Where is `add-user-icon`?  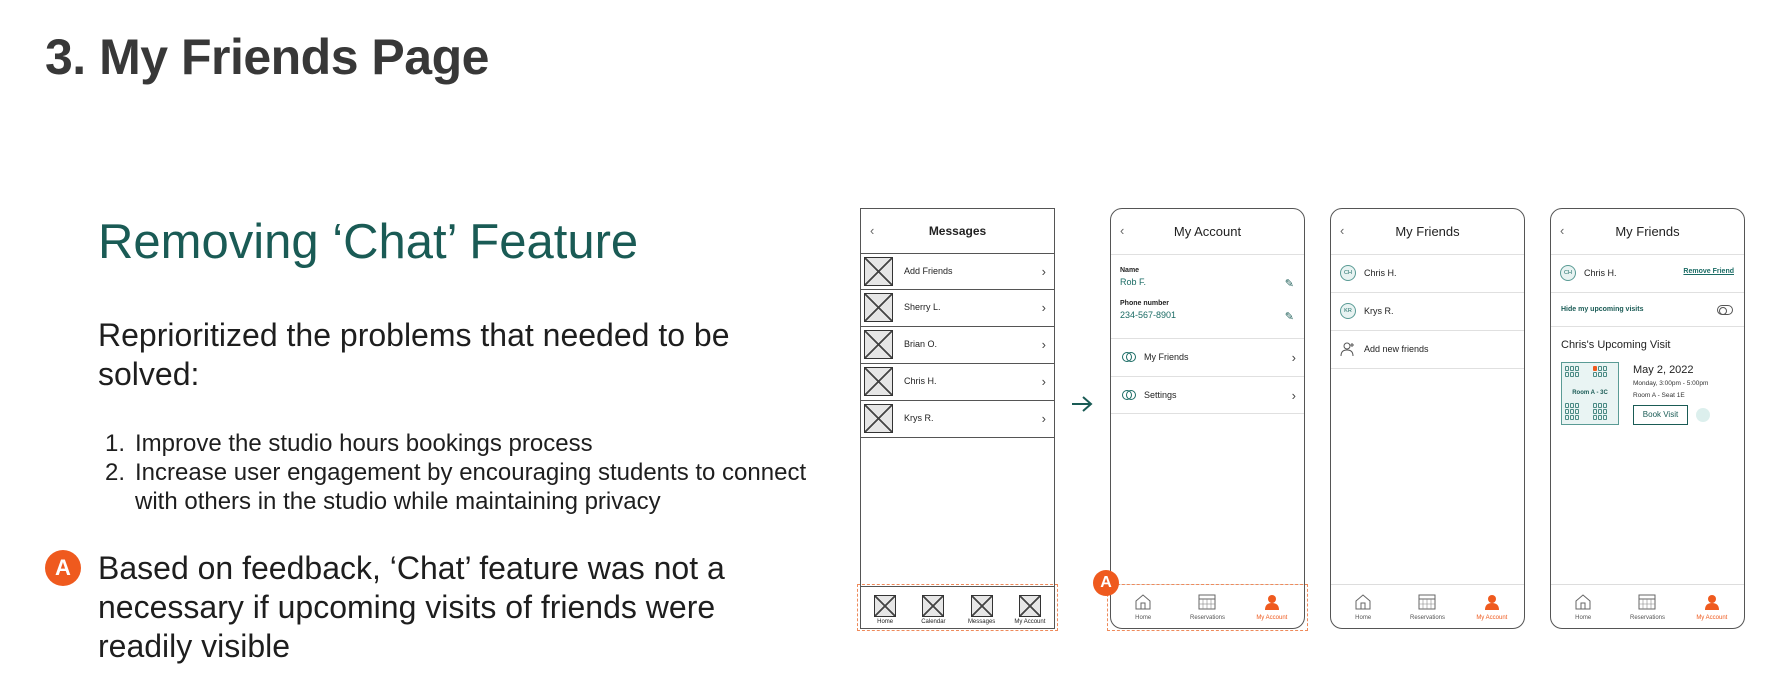 add-user-icon is located at coordinates (1347, 349).